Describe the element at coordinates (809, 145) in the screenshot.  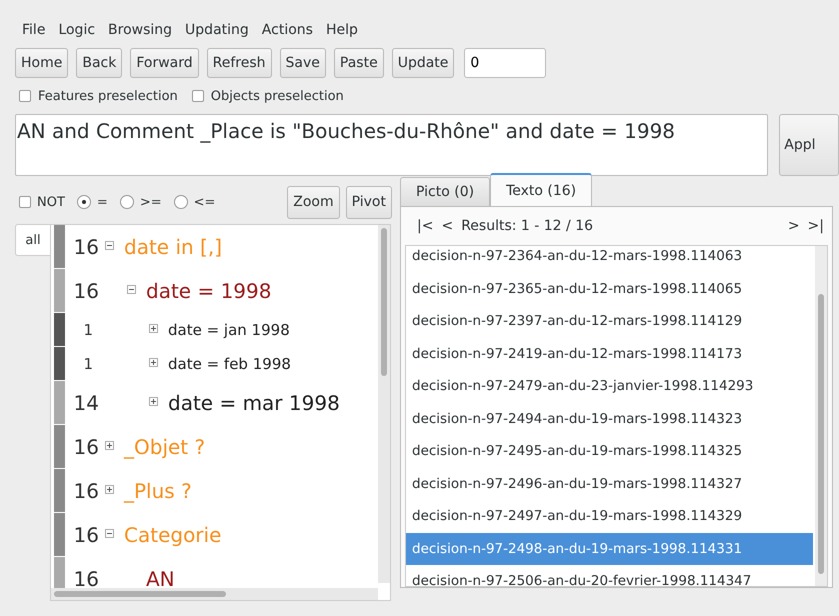
I see `apply-button: Appl` at that location.